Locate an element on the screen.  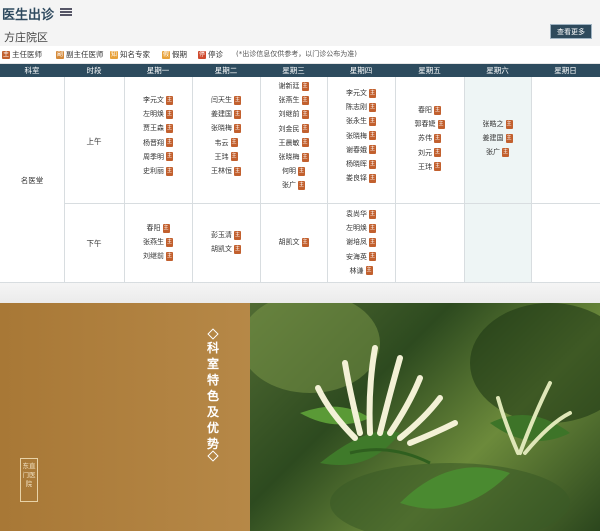
doctor-entry: 谢新廷主 is located at coordinates (294, 86).